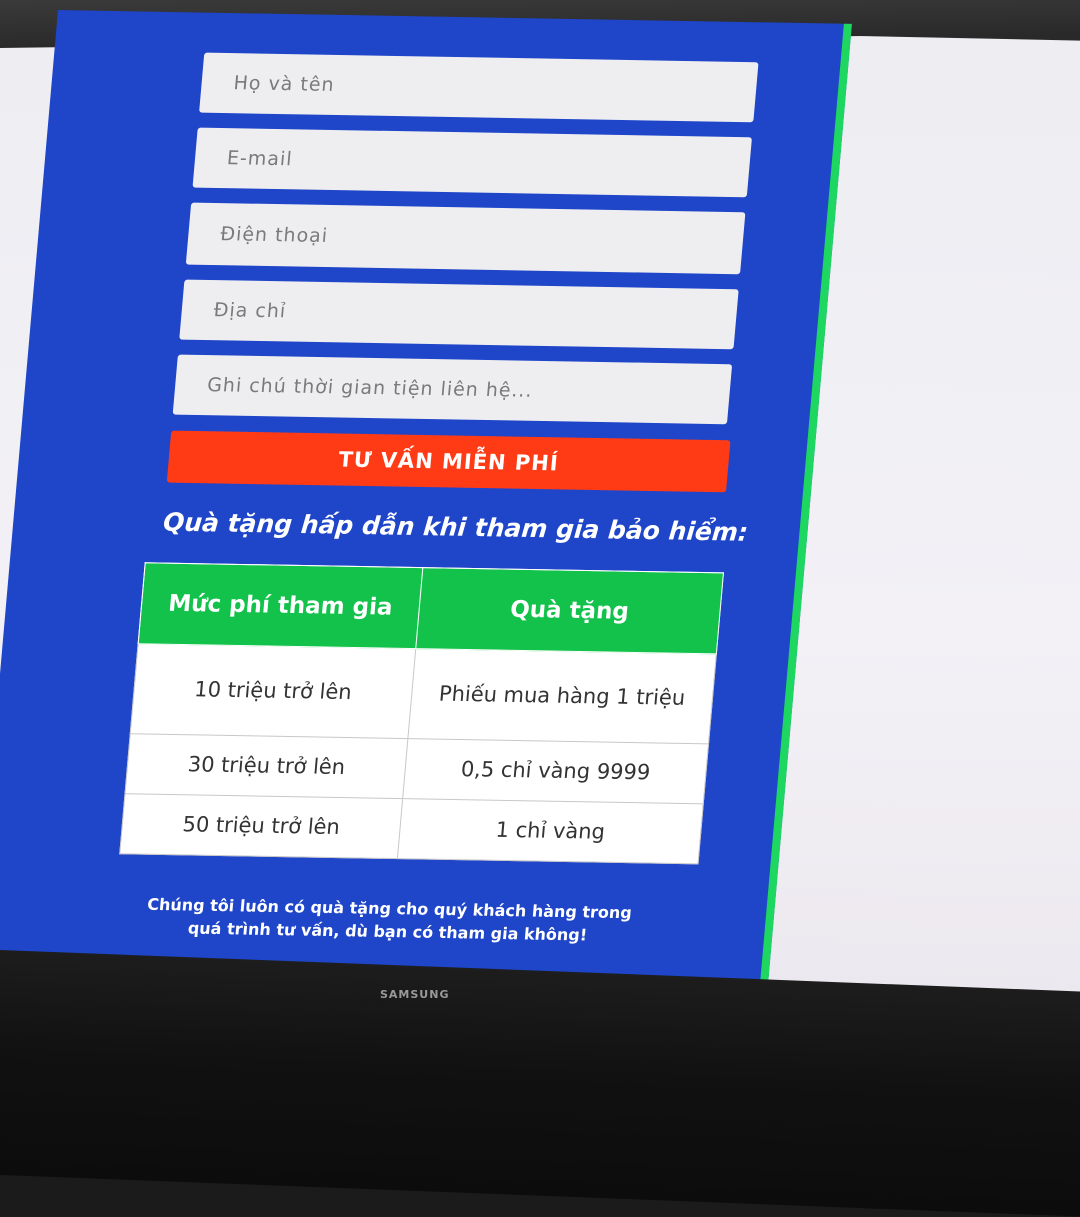 The height and width of the screenshot is (1217, 1080). What do you see at coordinates (280, 605) in the screenshot?
I see `column-header-fee: Mức phí tham gia` at bounding box center [280, 605].